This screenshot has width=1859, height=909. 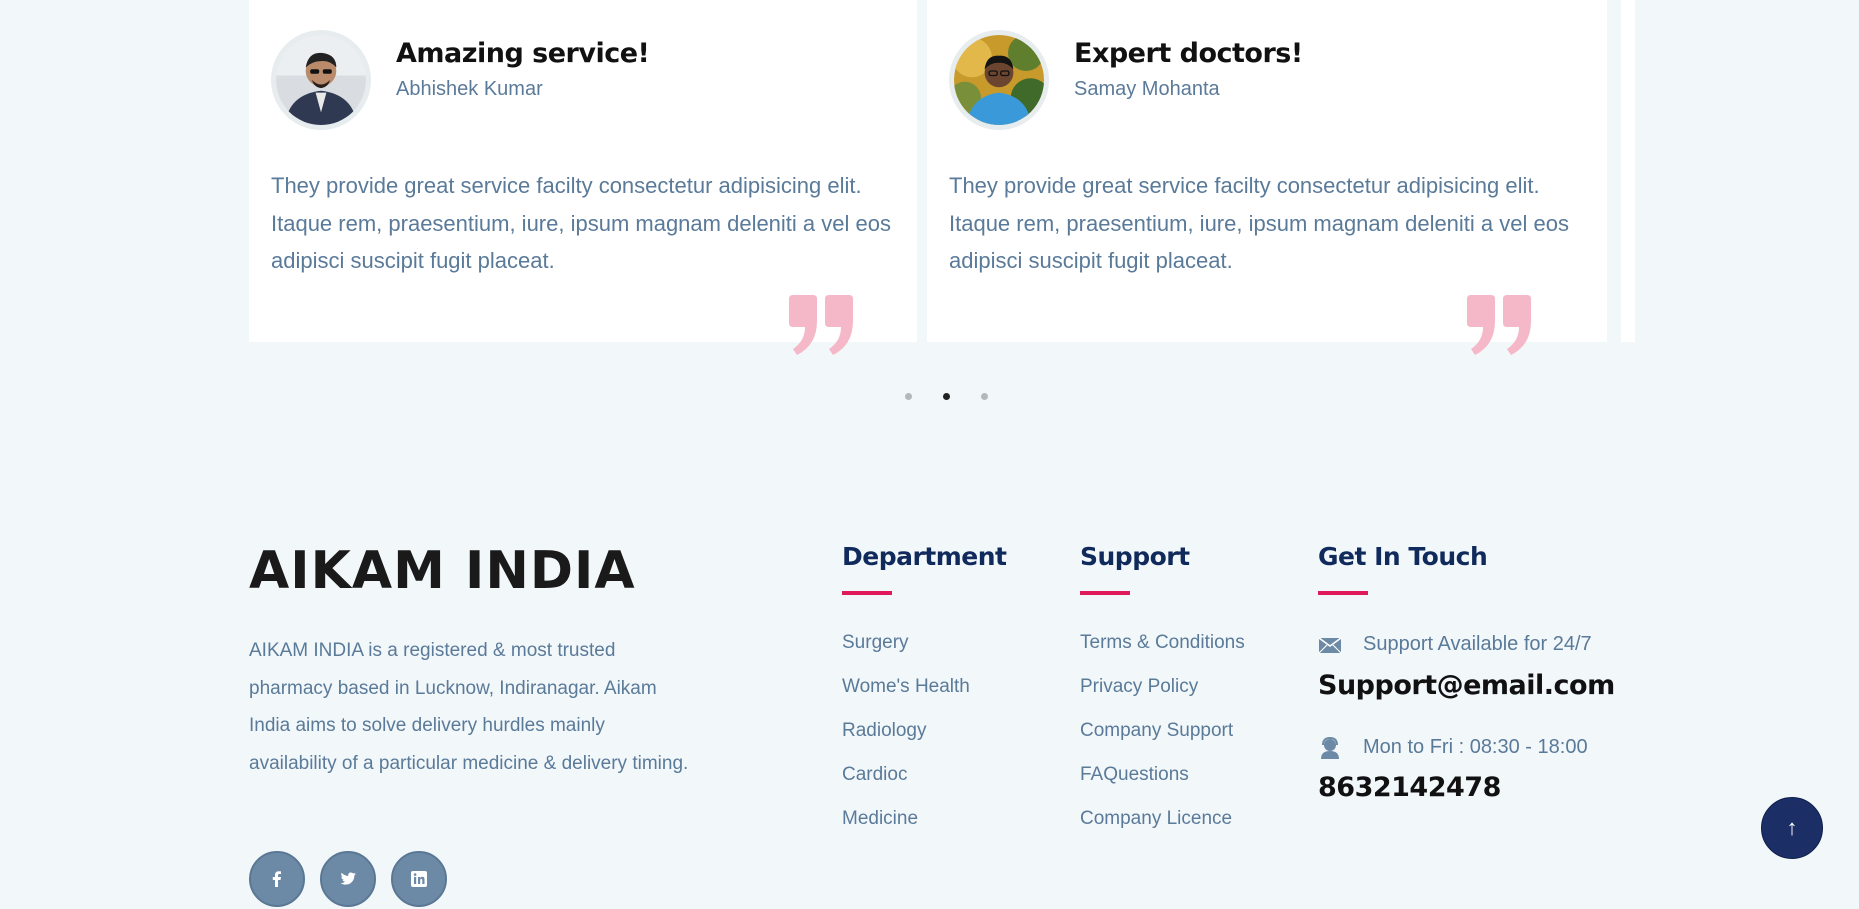 I want to click on facebook-button, so click(x=277, y=879).